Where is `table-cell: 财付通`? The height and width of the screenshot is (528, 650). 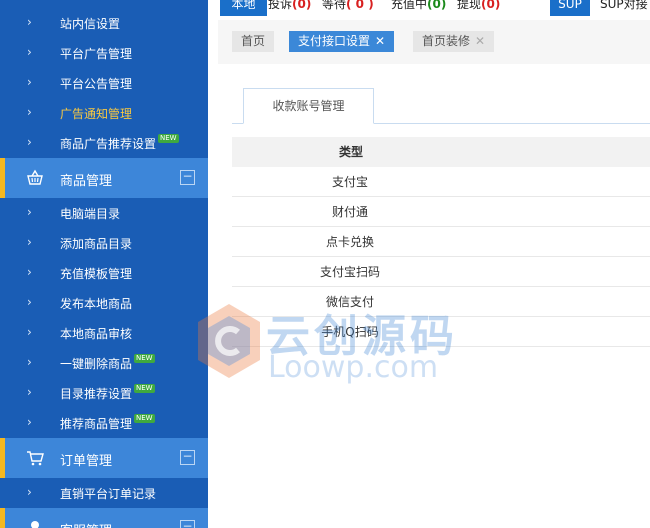 table-cell: 财付通 is located at coordinates (349, 212).